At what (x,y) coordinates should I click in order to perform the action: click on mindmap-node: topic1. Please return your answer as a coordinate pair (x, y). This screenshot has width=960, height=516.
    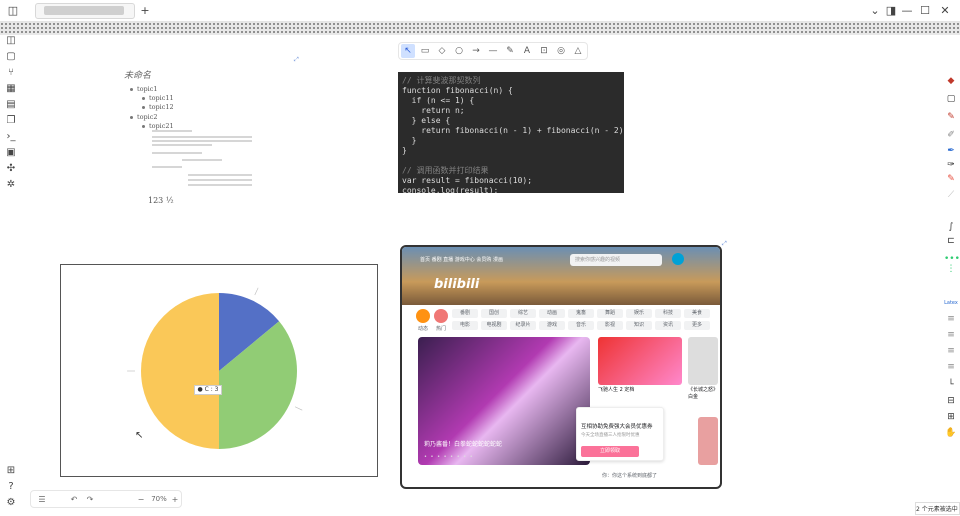
    Looking at the image, I should click on (144, 89).